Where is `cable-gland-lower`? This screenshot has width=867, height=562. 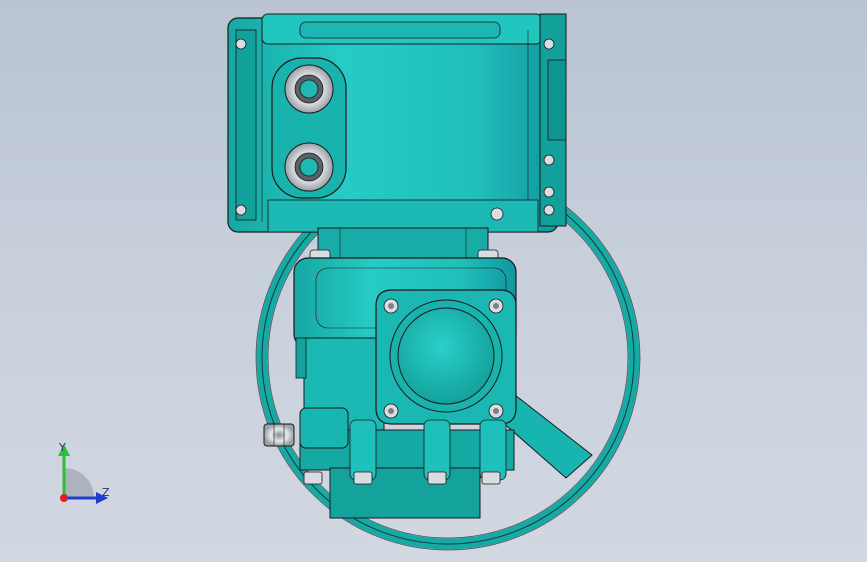 cable-gland-lower is located at coordinates (309, 167).